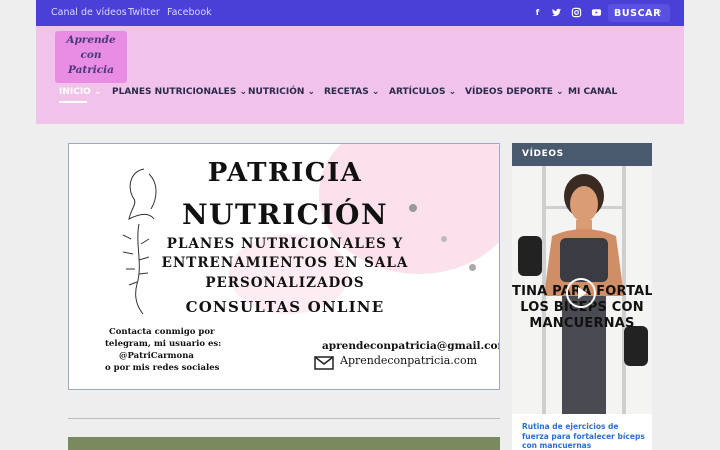  I want to click on nav-mi-canal: MI CANAL, so click(592, 92).